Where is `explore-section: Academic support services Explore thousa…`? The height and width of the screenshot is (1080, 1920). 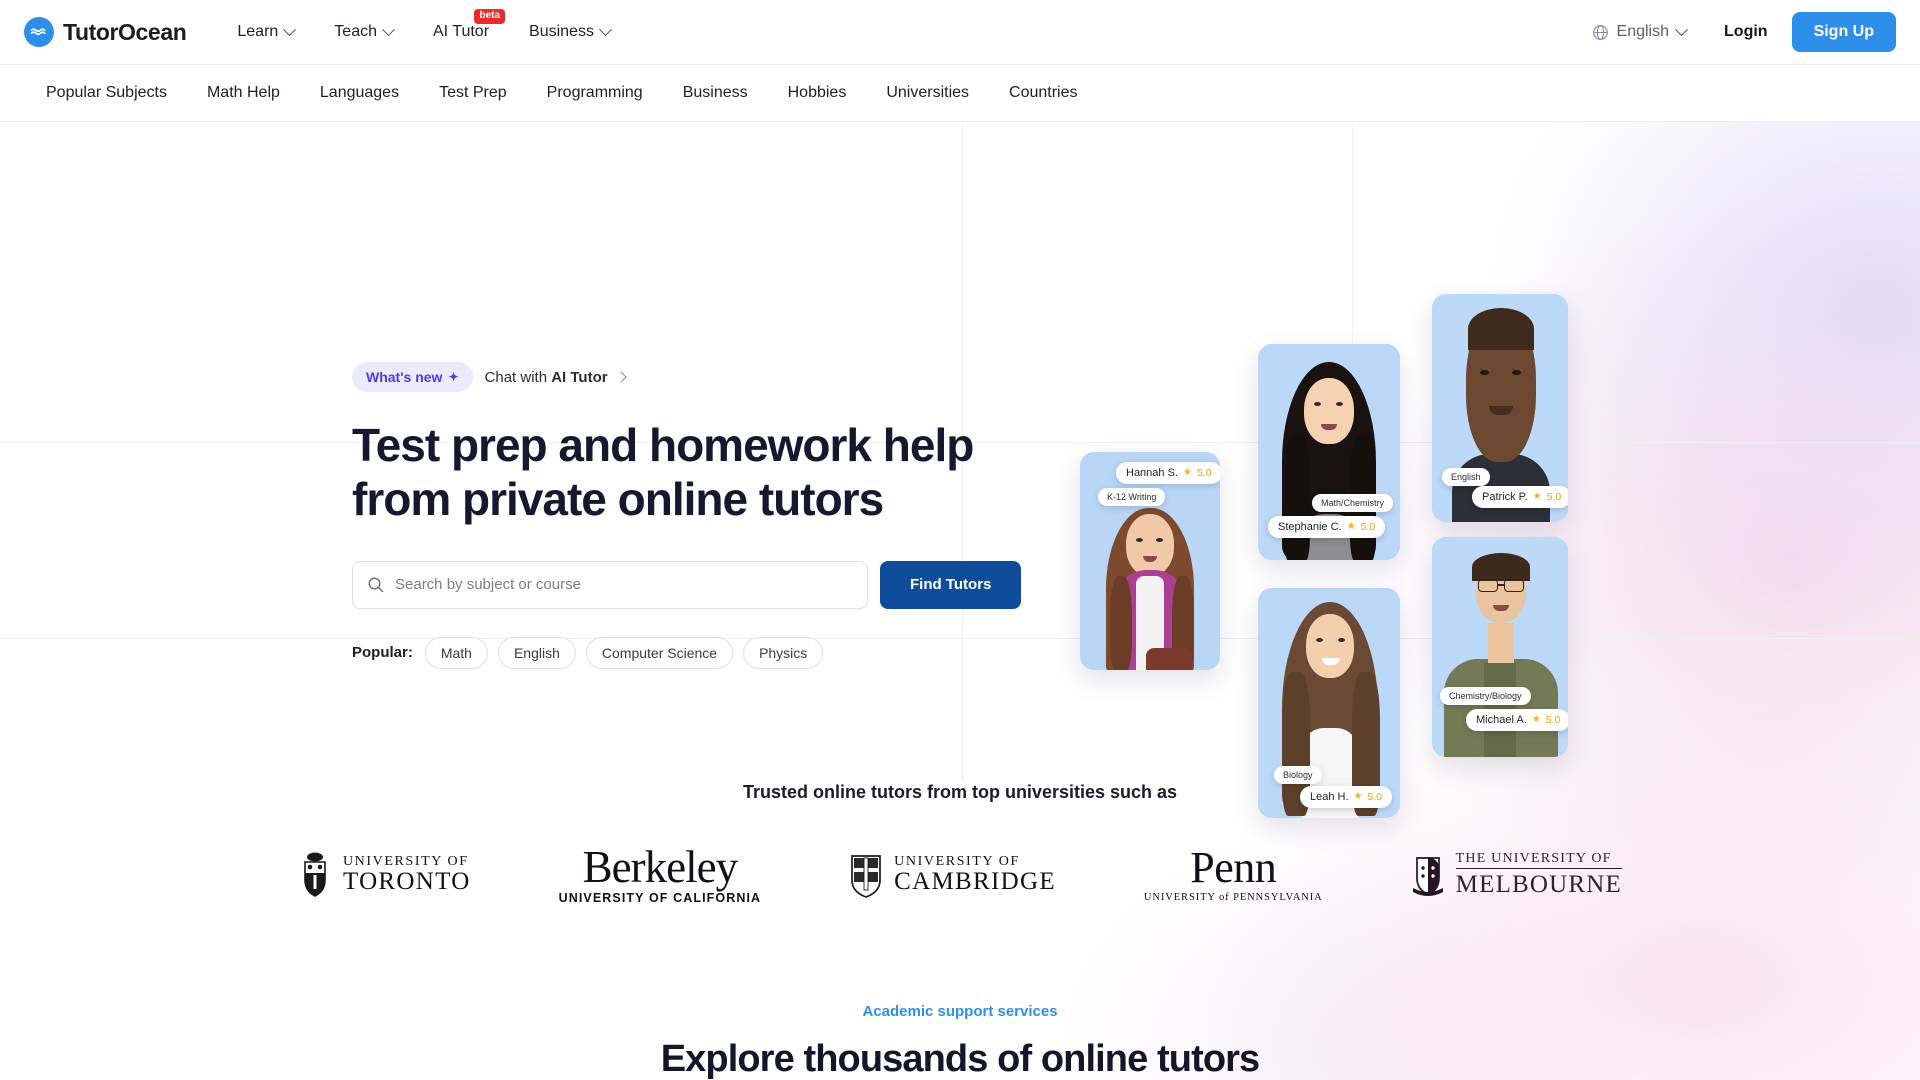 explore-section: Academic support services Explore thousa… is located at coordinates (960, 1041).